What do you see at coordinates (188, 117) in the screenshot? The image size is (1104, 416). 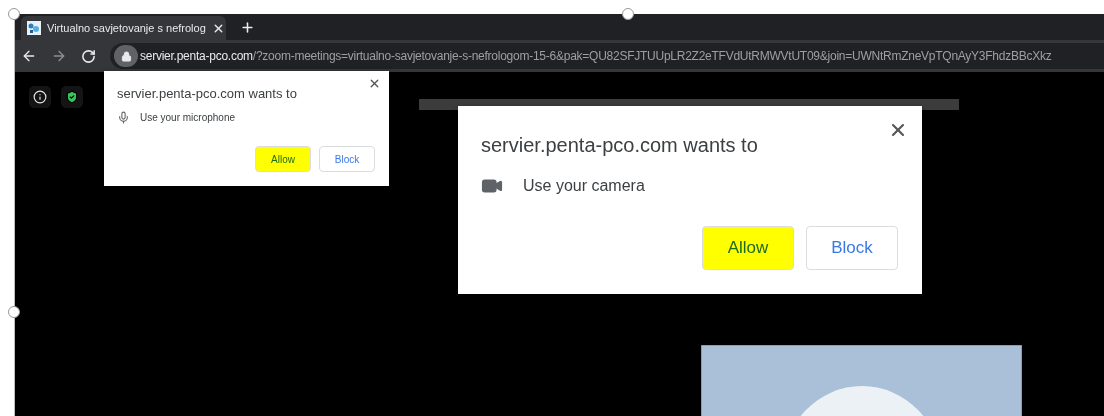 I see `permission-text: Use your microphone` at bounding box center [188, 117].